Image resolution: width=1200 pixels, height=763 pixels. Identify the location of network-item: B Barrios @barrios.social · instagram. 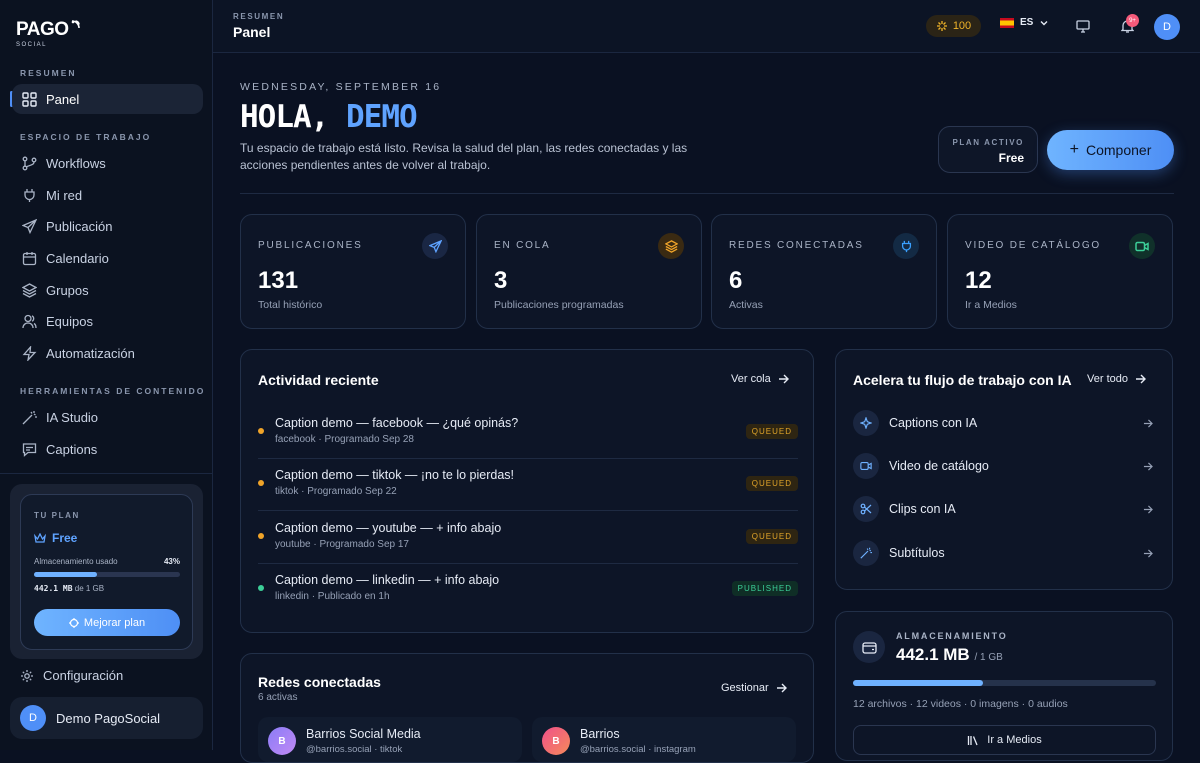
(664, 739).